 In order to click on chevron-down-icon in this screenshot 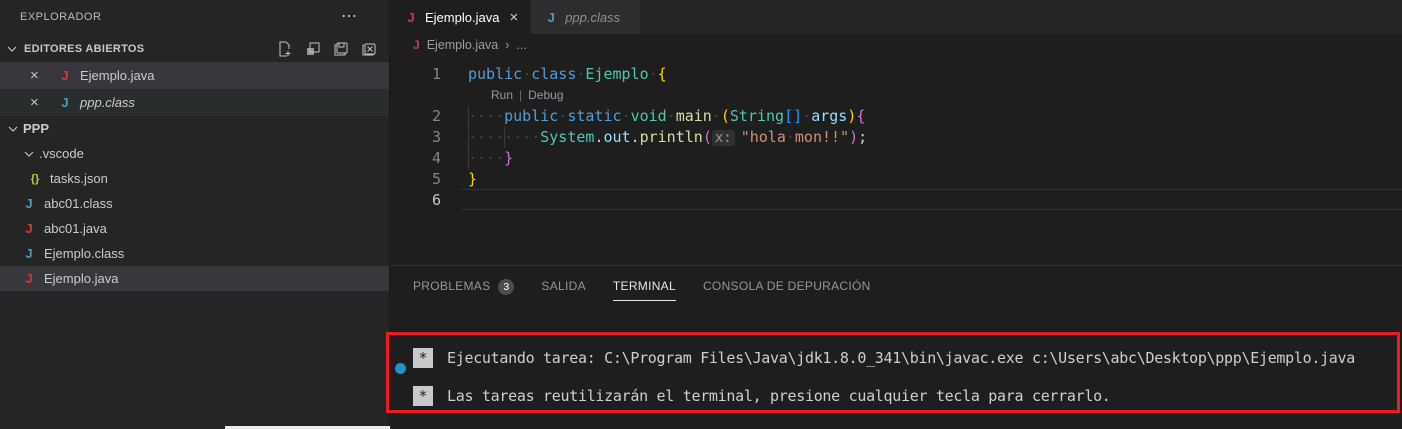, I will do `click(30, 154)`.